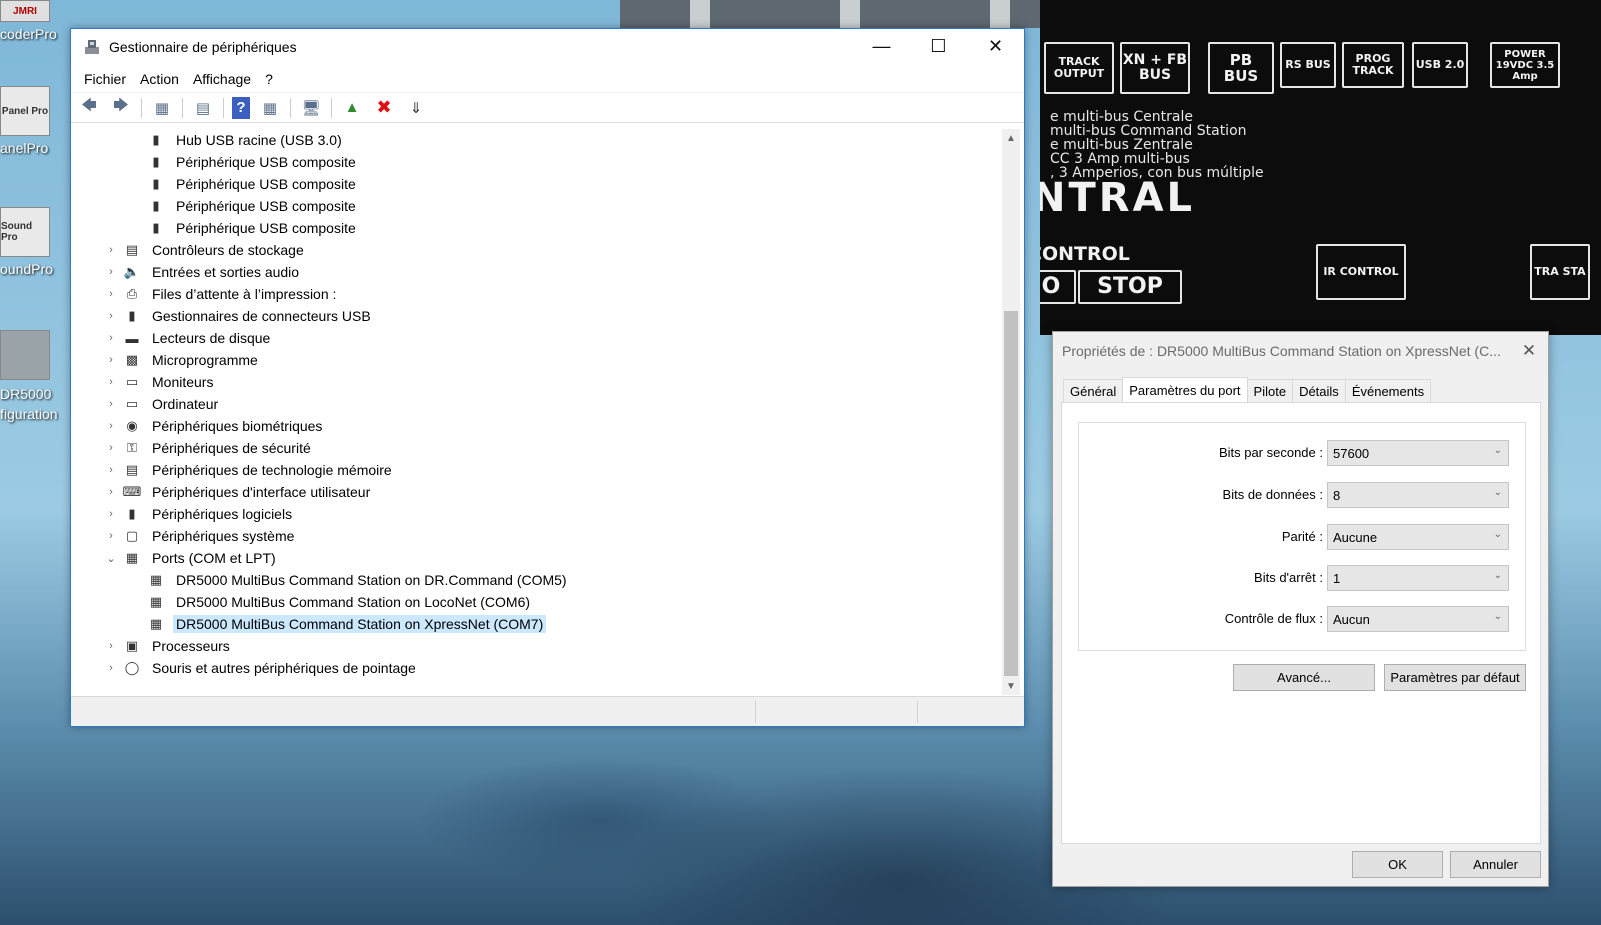  Describe the element at coordinates (132, 491) in the screenshot. I see `hid-icon: ⌨` at that location.